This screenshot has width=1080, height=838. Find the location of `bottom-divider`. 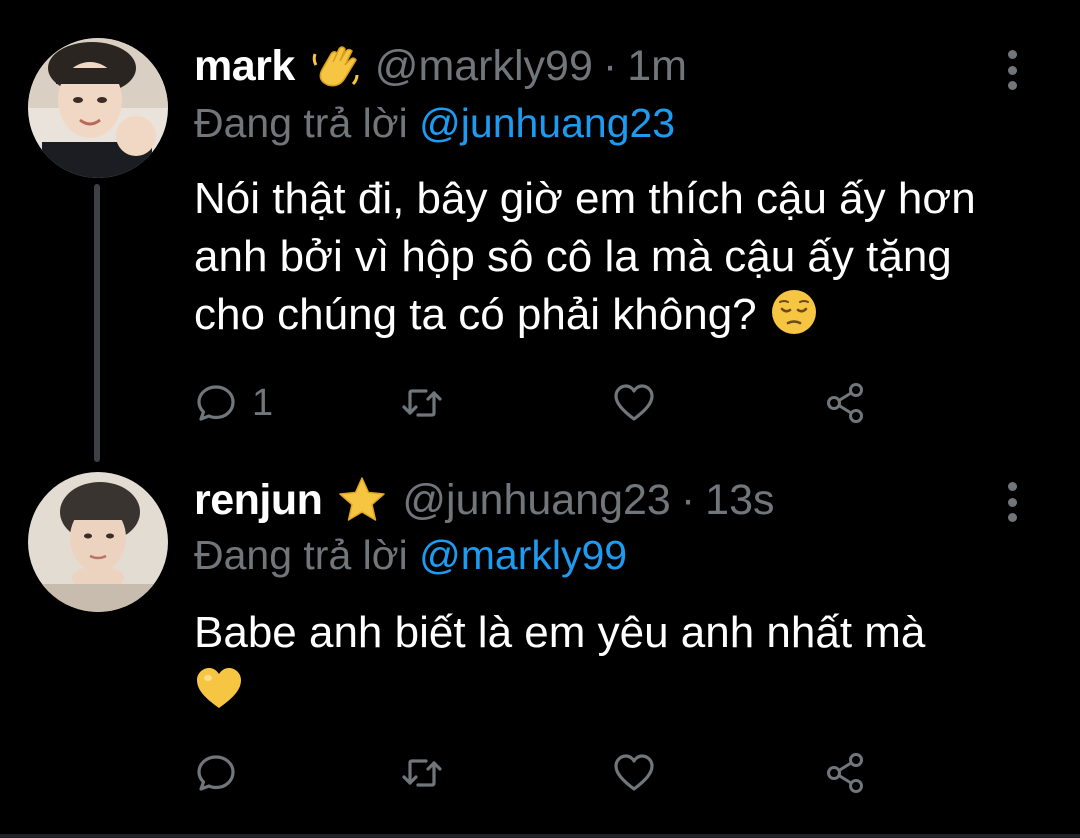

bottom-divider is located at coordinates (540, 836).